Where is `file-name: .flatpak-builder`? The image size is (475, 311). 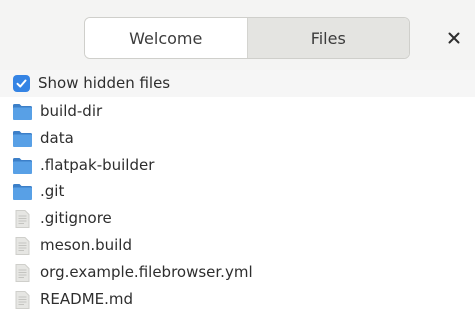 file-name: .flatpak-builder is located at coordinates (97, 164).